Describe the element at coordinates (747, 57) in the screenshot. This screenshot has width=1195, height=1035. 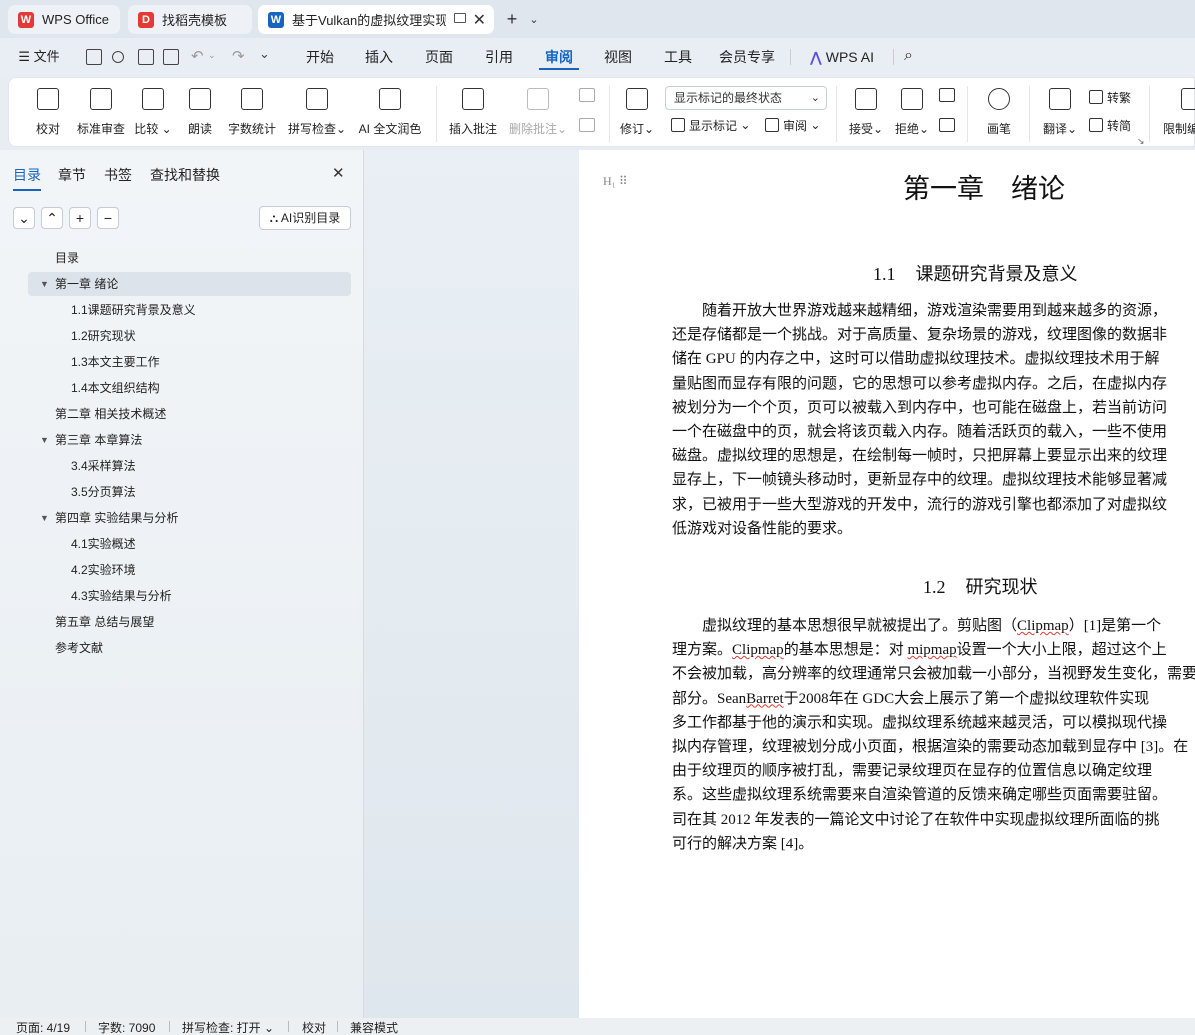
I see `menu-member: 会员专享` at that location.